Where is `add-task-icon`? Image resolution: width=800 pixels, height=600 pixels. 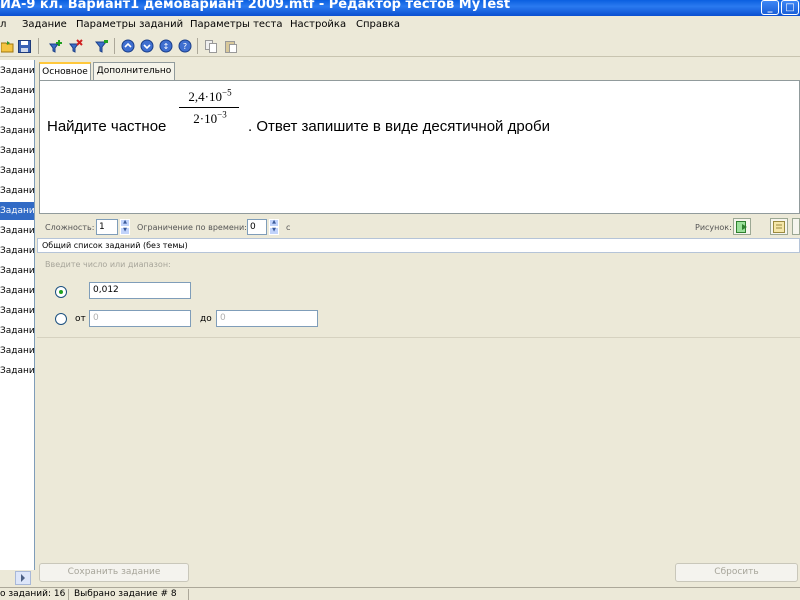 add-task-icon is located at coordinates (55, 46).